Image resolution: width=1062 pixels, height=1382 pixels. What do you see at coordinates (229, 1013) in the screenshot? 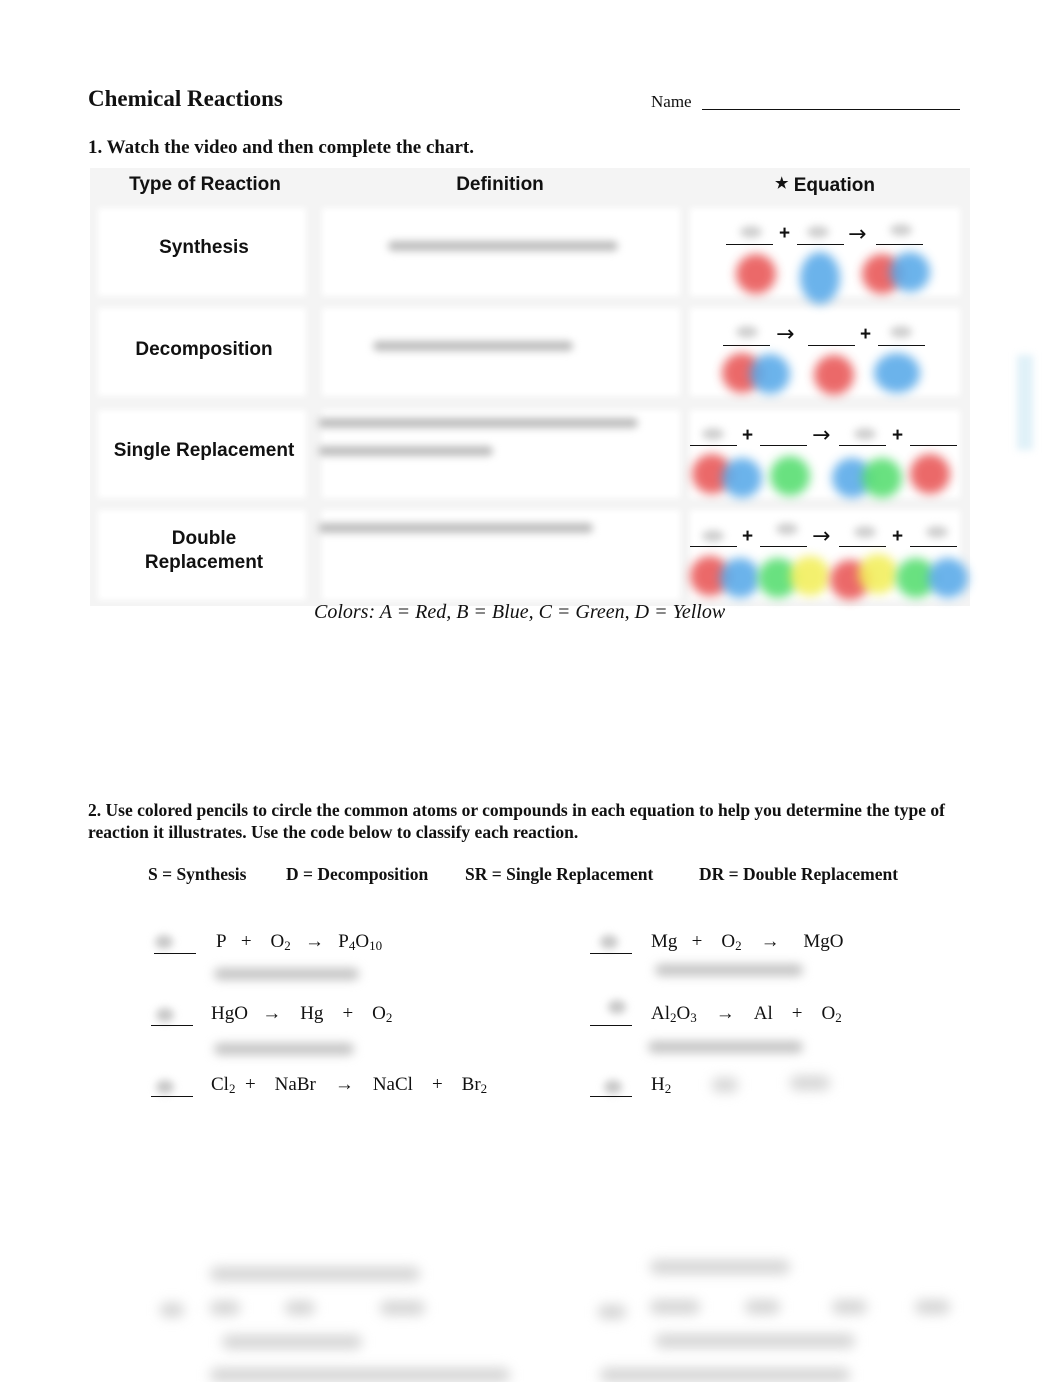
I see `equation-term: HgO` at bounding box center [229, 1013].